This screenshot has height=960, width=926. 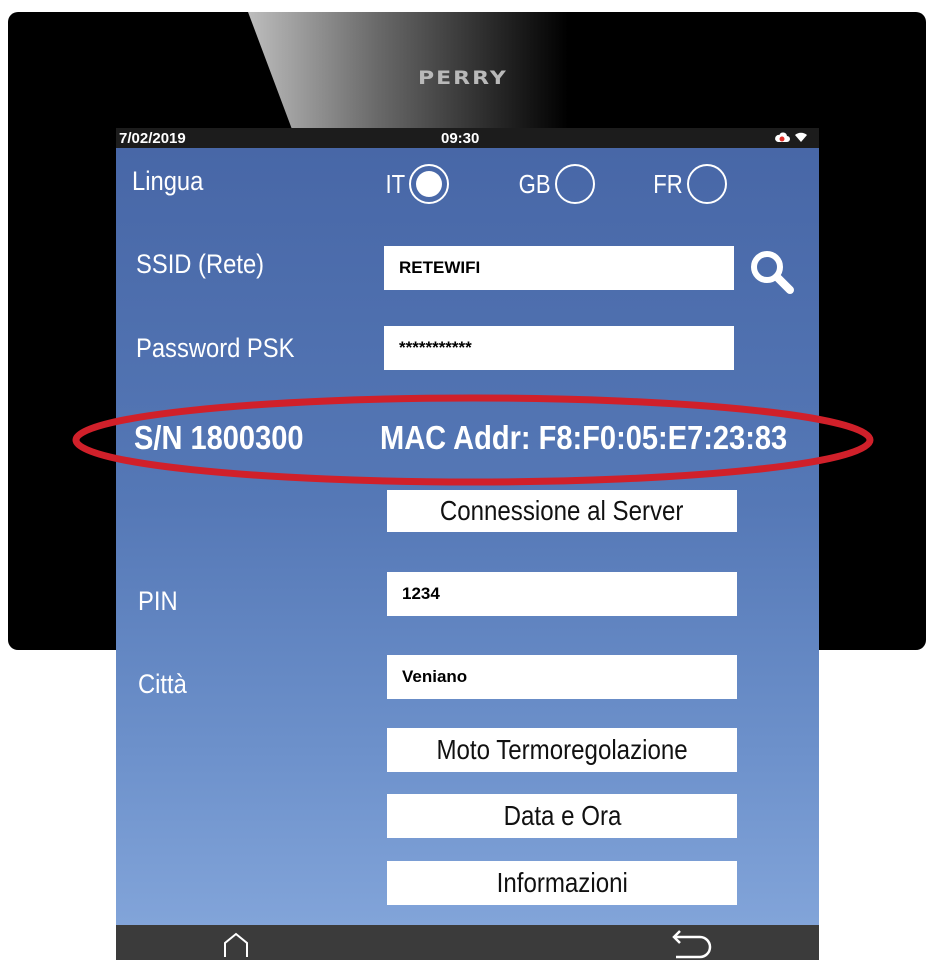 I want to click on information-button: Informazioni, so click(x=562, y=883).